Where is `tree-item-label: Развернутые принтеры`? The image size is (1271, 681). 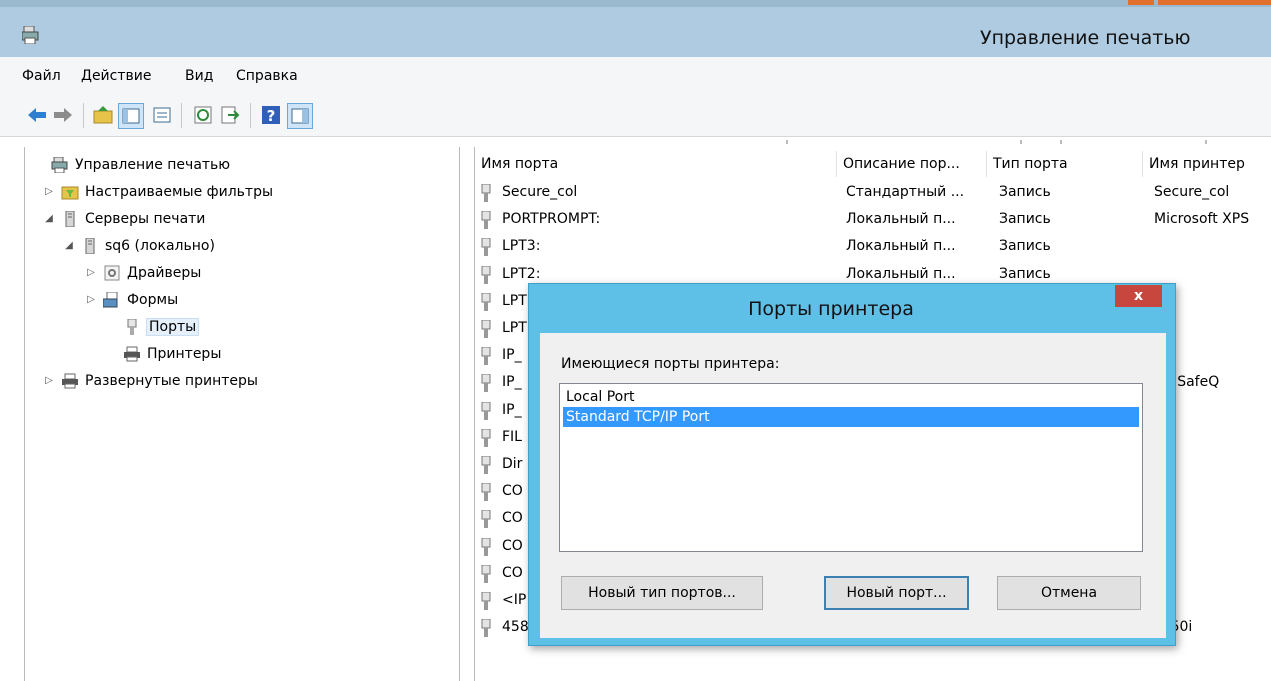 tree-item-label: Развернутые принтеры is located at coordinates (171, 380).